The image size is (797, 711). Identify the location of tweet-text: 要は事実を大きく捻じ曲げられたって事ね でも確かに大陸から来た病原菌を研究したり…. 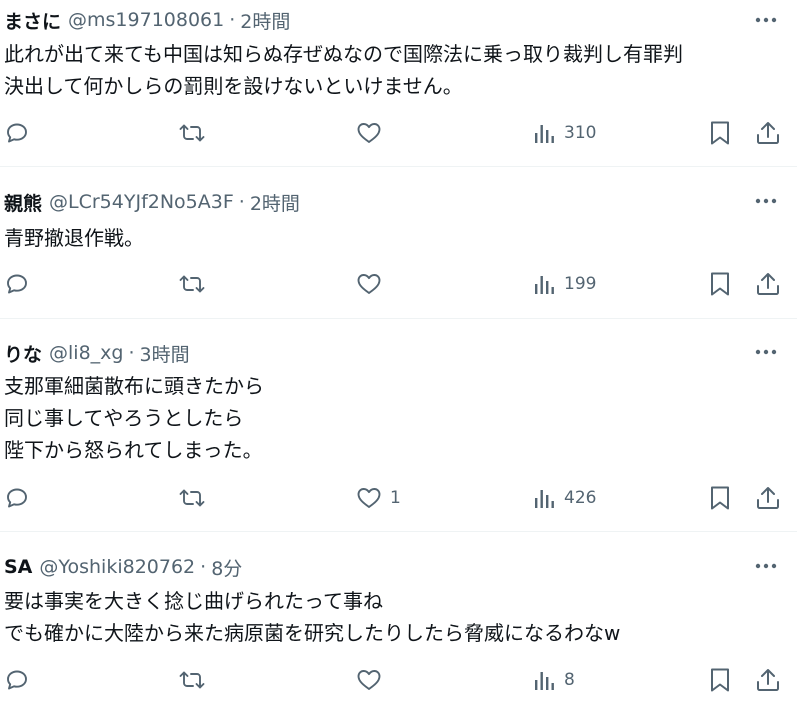
(390, 617).